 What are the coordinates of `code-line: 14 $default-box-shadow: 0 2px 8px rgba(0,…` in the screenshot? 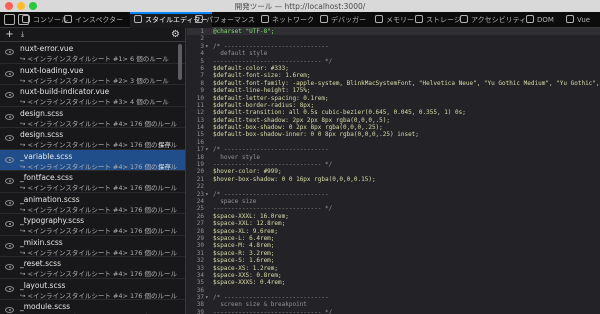 It's located at (393, 127).